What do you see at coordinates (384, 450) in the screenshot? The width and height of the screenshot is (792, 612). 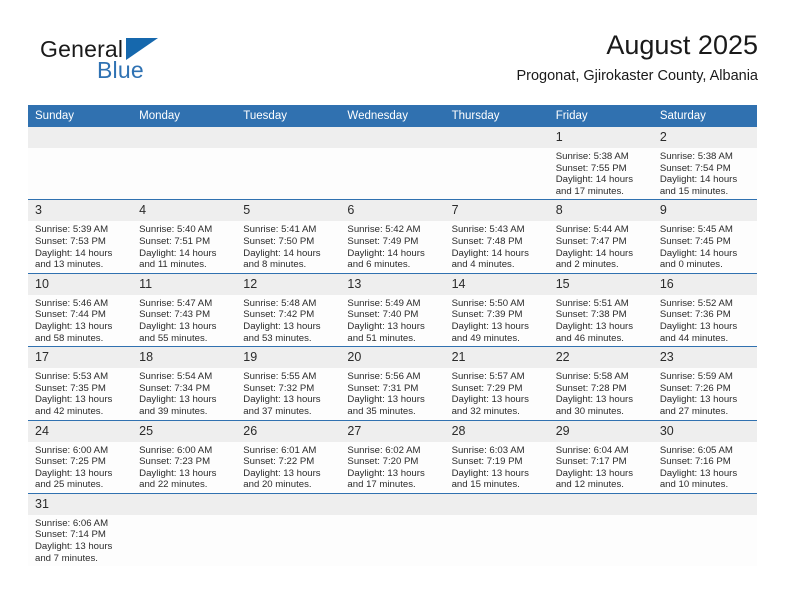 I see `sunrise-text: Sunrise: 6:02 AM` at bounding box center [384, 450].